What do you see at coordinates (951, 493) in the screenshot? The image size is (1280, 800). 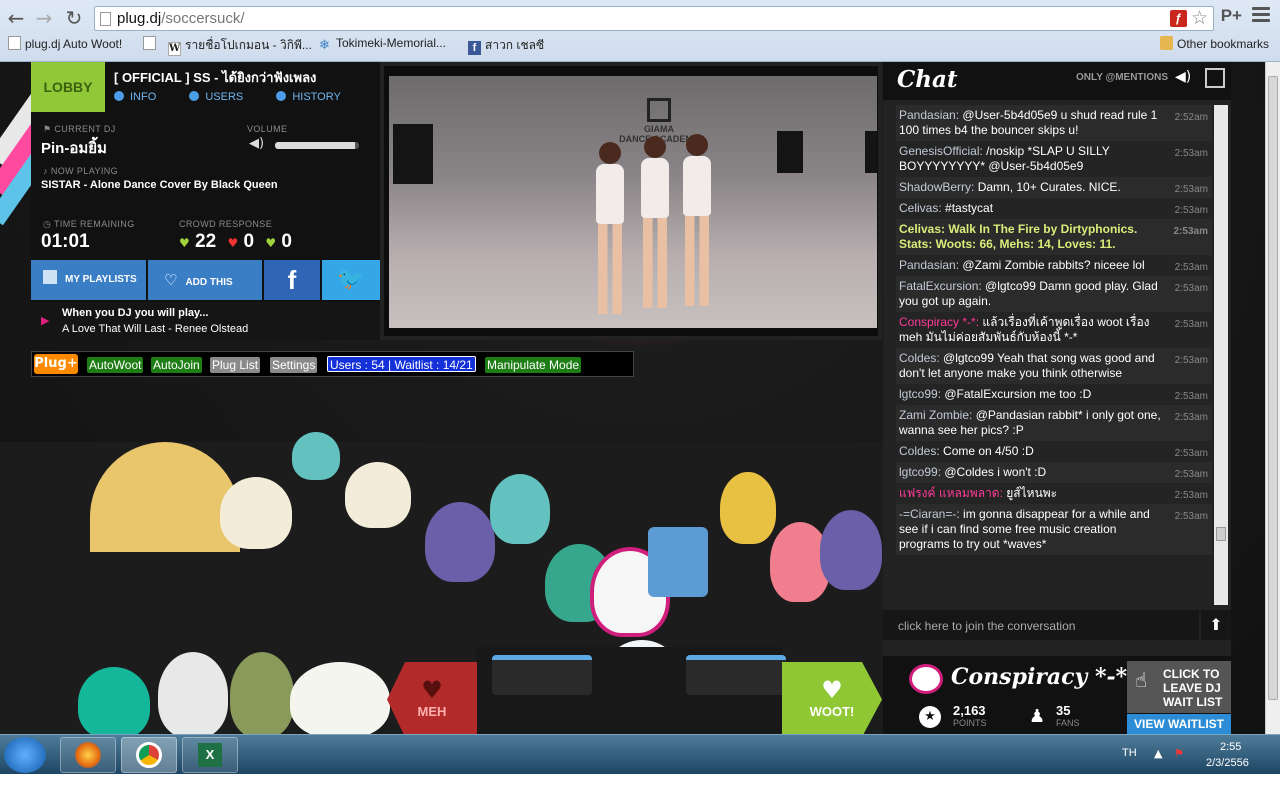 I see `chat-username: แฟรงค์ แหลมพลาด:` at bounding box center [951, 493].